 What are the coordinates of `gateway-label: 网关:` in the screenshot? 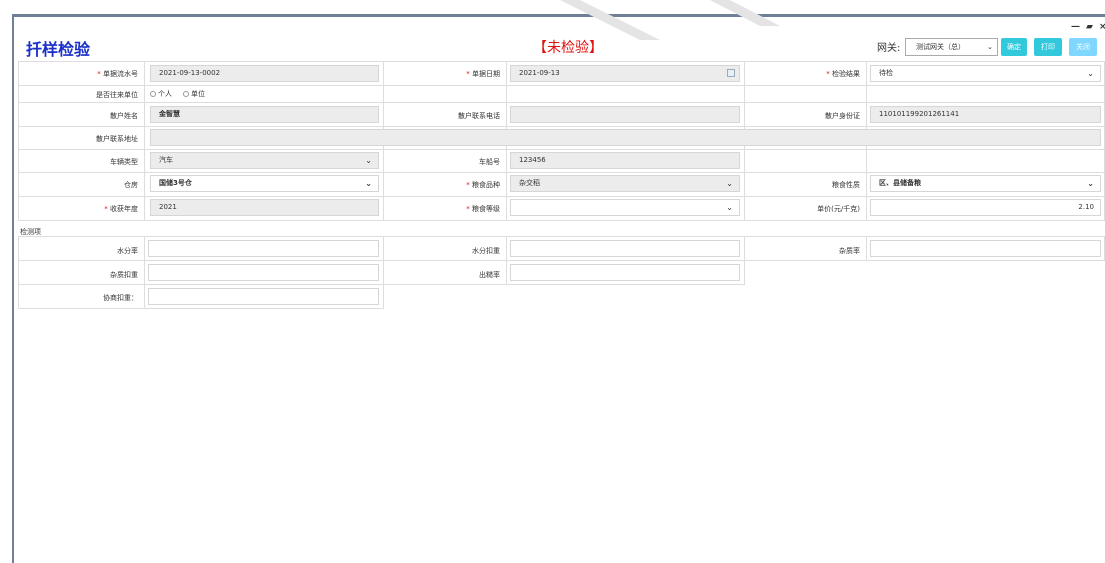 It's located at (889, 48).